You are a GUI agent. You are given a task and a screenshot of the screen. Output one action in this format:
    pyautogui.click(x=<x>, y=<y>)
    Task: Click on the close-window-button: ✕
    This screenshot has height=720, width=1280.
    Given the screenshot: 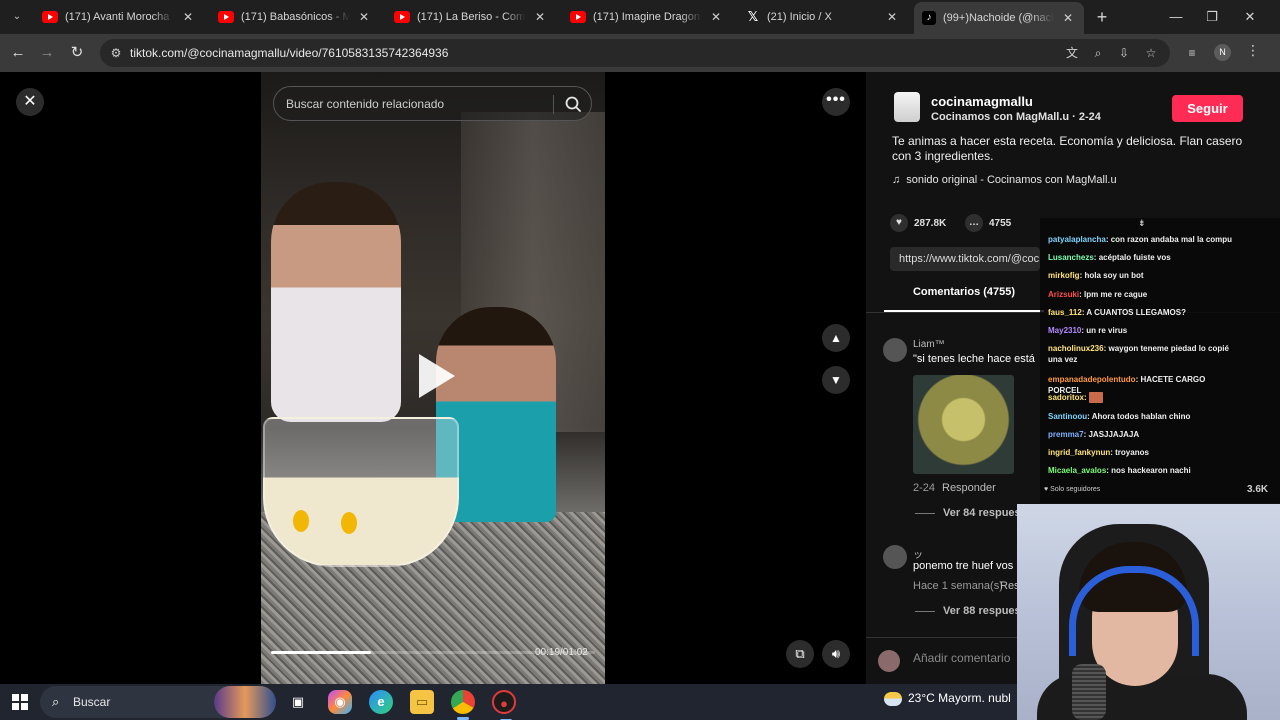 What is the action you would take?
    pyautogui.click(x=1250, y=17)
    